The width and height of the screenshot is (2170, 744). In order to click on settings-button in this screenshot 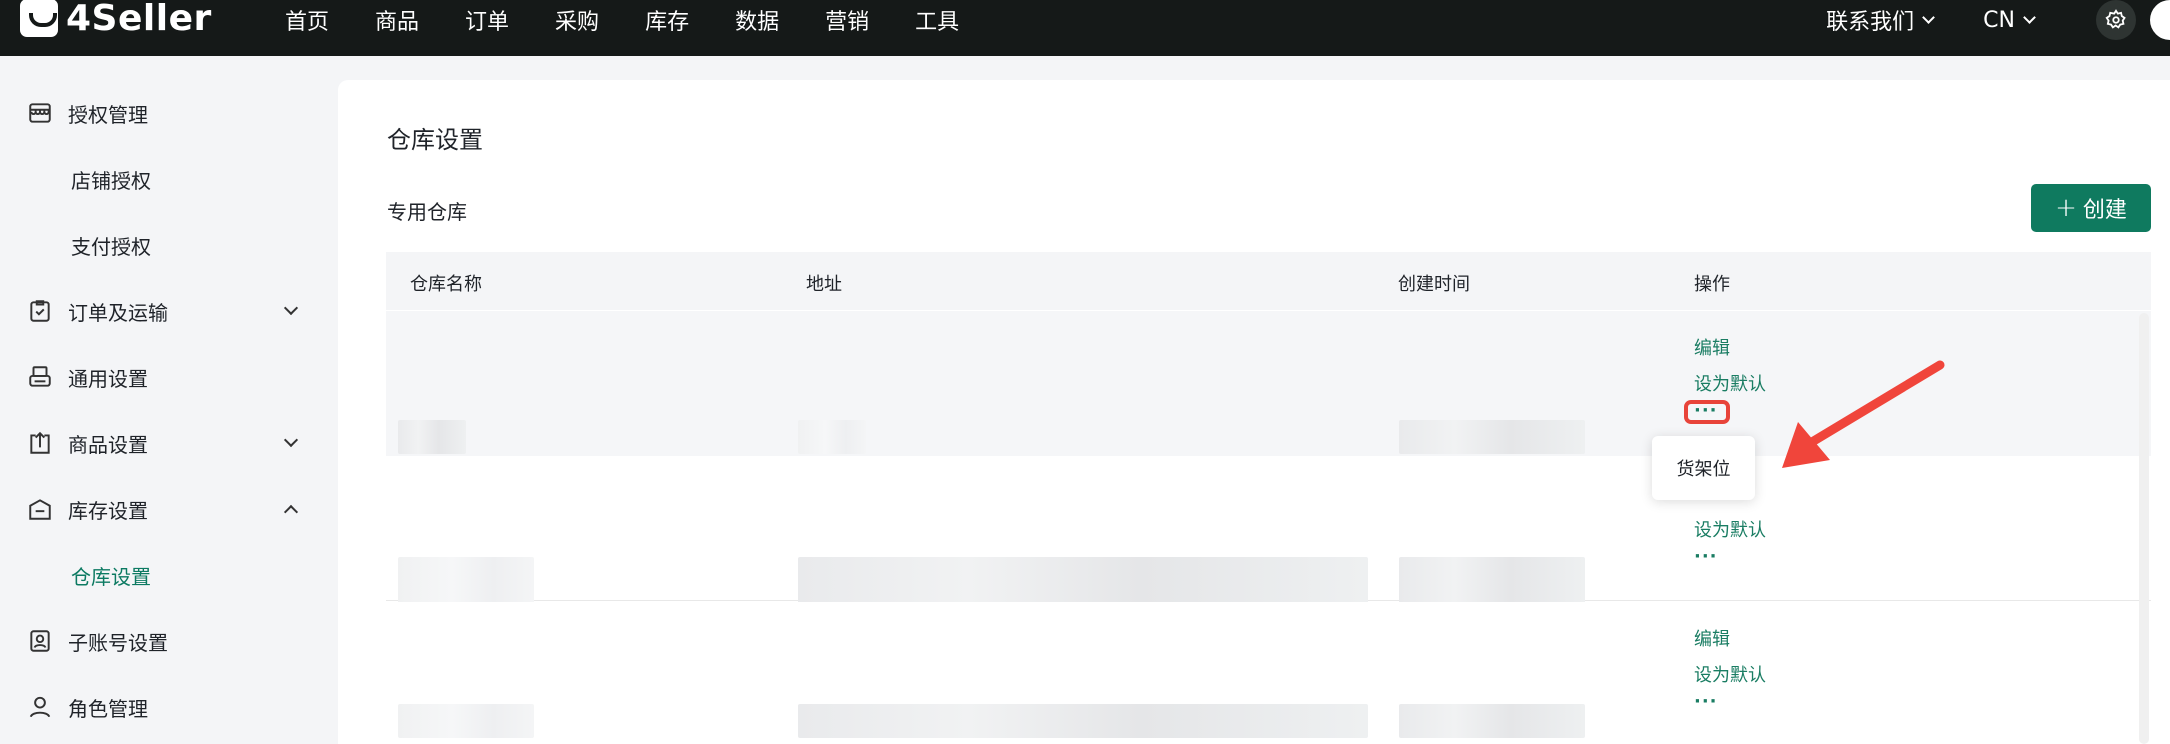, I will do `click(2116, 20)`.